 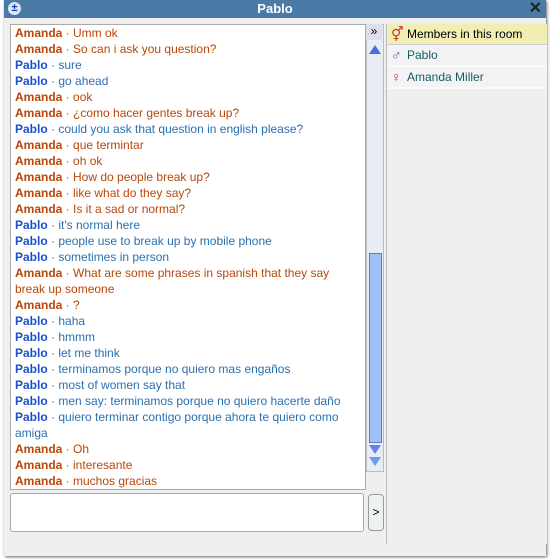 I want to click on chat-message: Pablo · sure, so click(x=188, y=65).